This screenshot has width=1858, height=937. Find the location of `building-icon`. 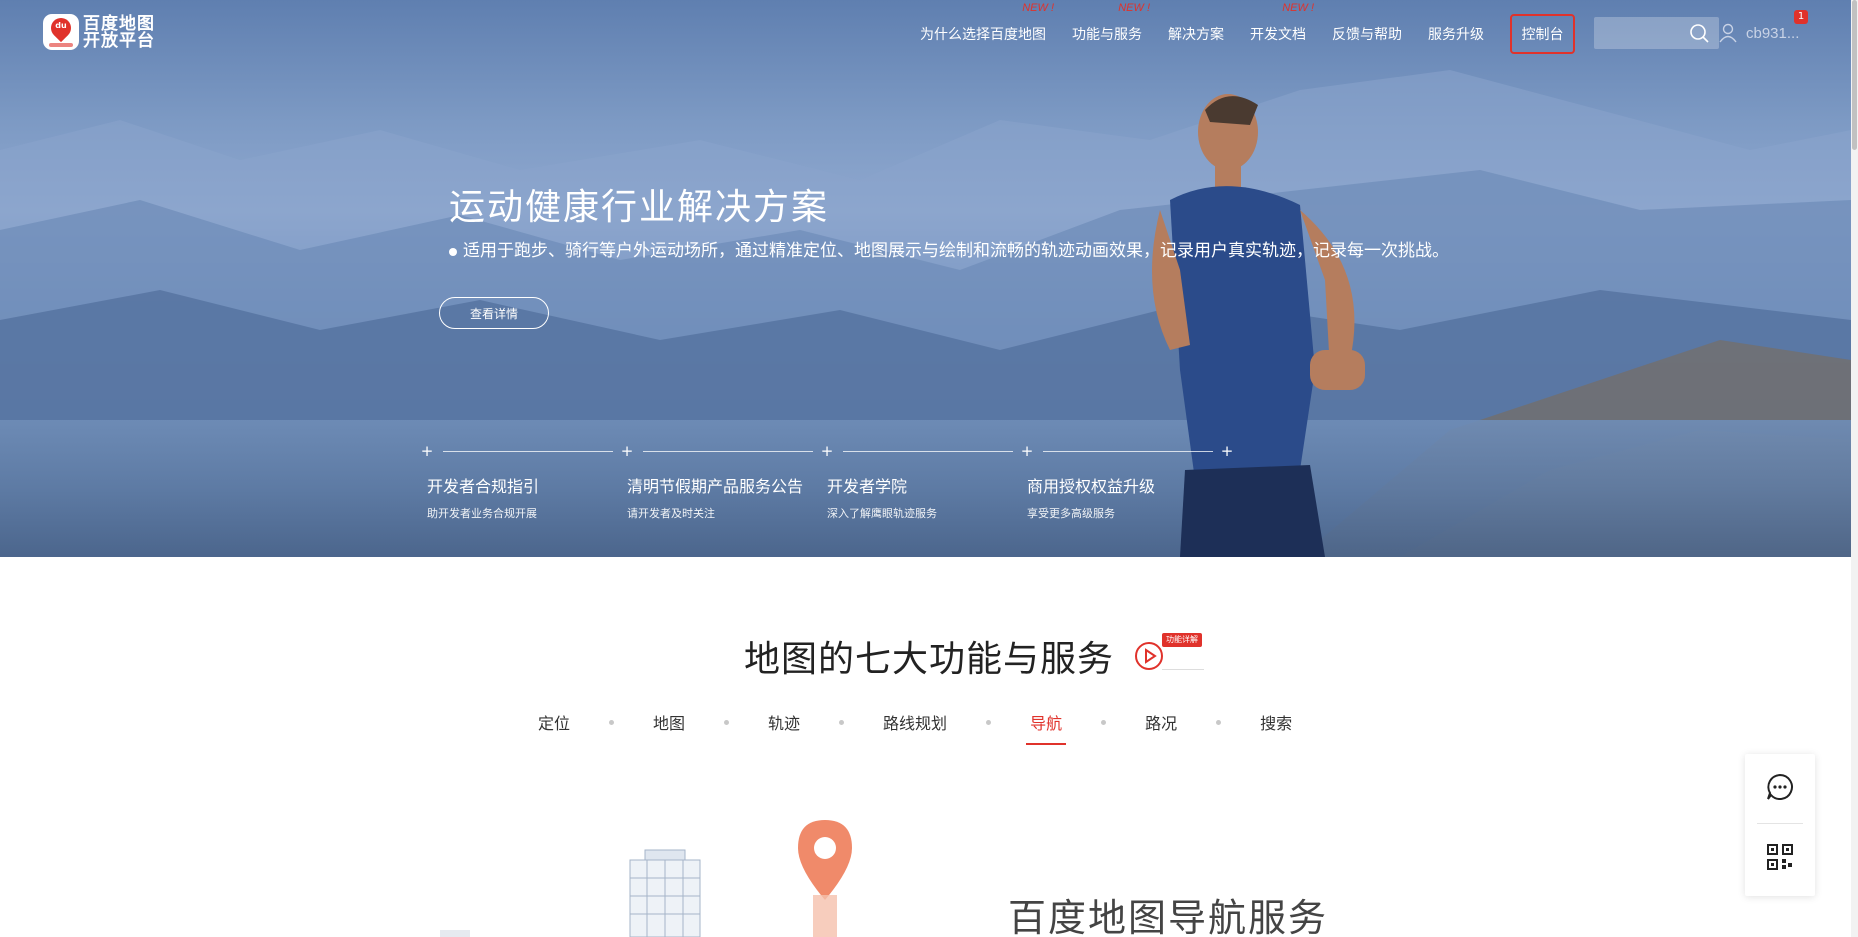

building-icon is located at coordinates (665, 893).